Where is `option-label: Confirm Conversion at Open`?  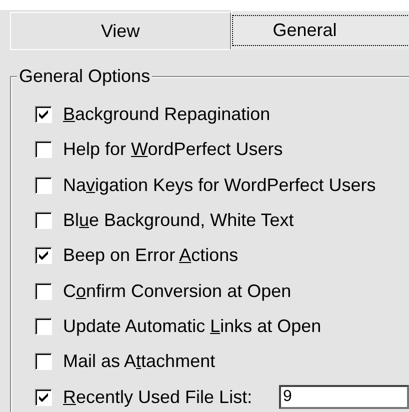
option-label: Confirm Conversion at Open is located at coordinates (177, 291).